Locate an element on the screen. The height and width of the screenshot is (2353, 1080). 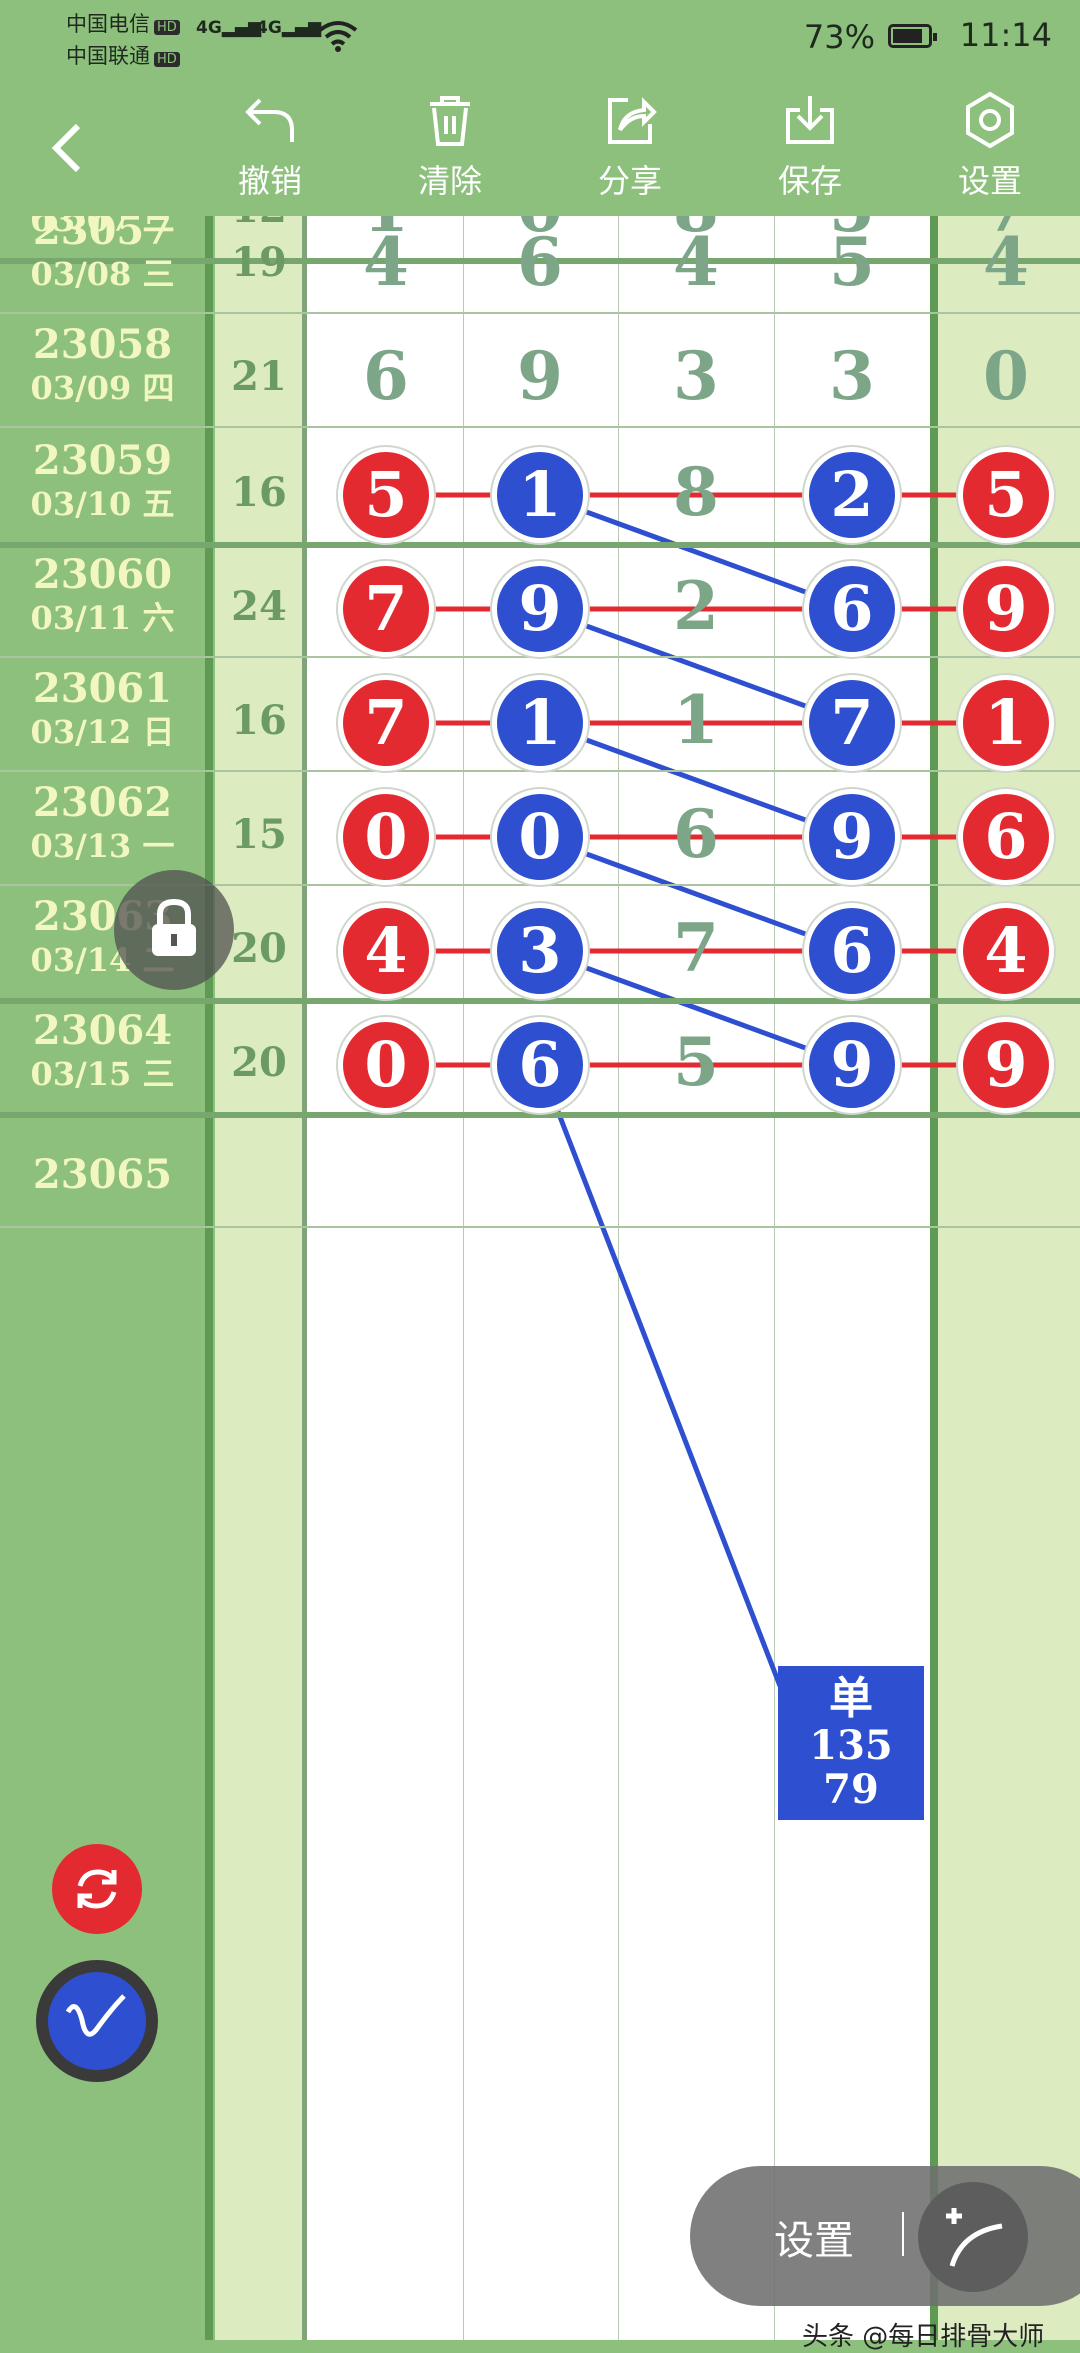
issue-label: 23057 03/08 三 is located at coordinates (102, 263).